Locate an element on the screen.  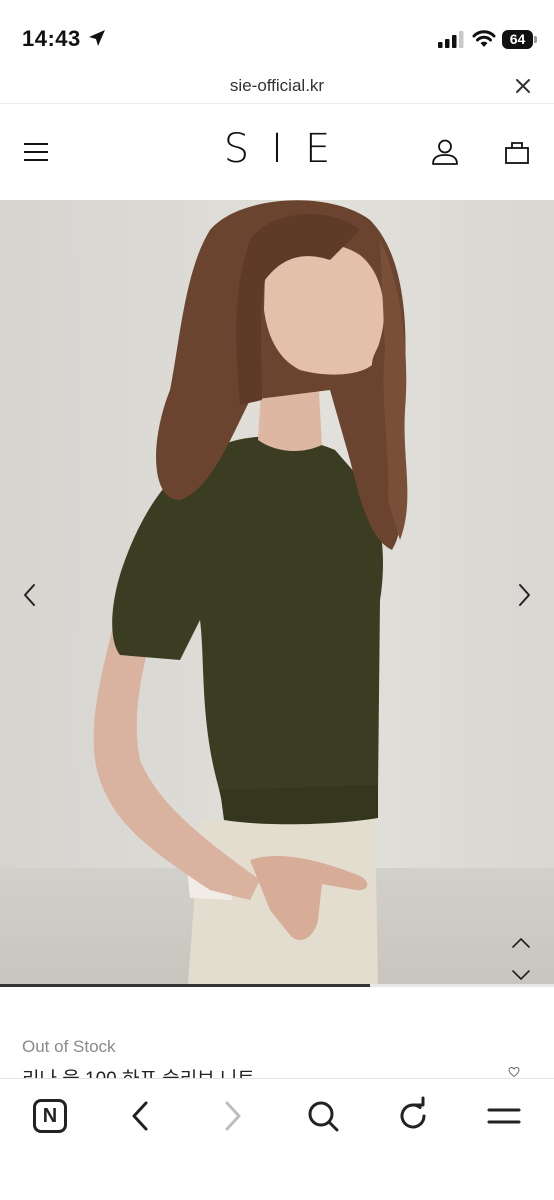
url-text: sie-official.kr is located at coordinates (277, 86).